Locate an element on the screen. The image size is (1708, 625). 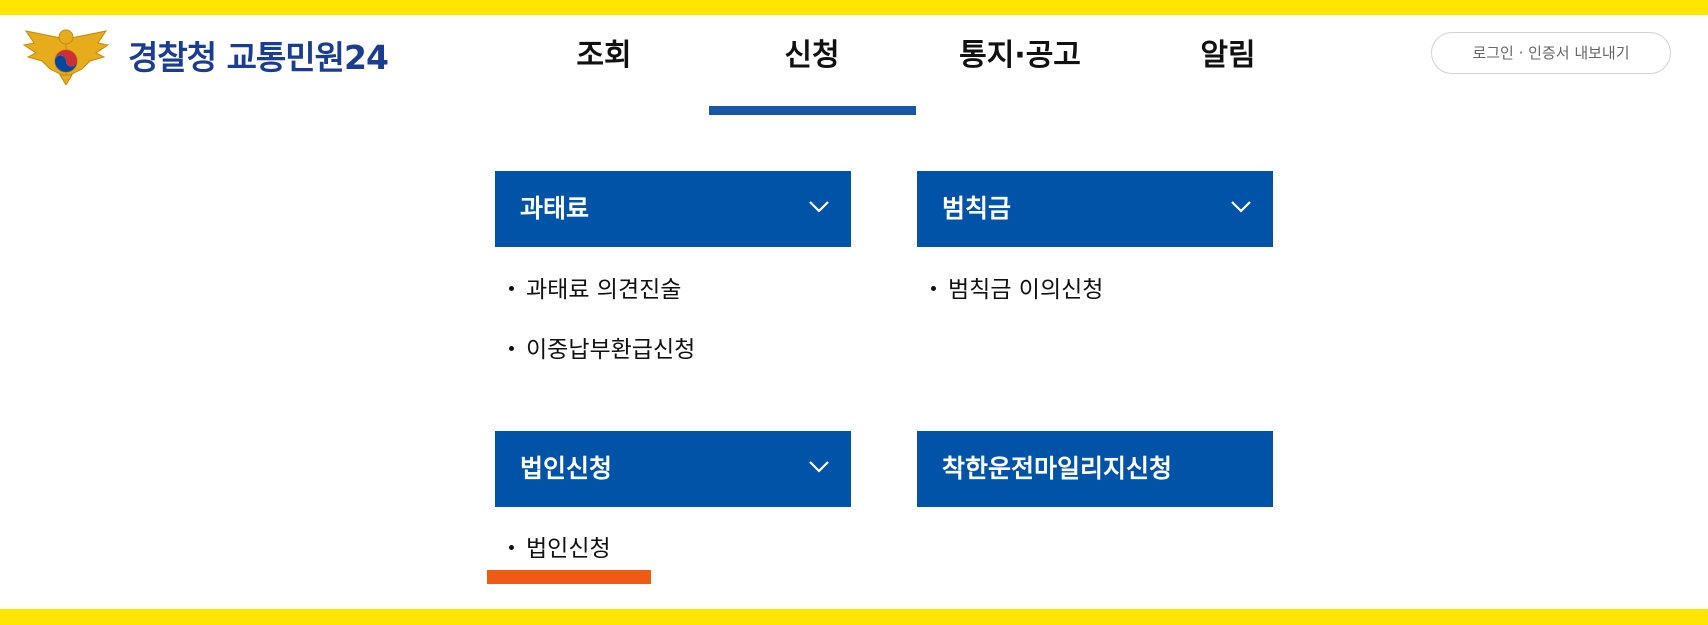
top-accent-bar is located at coordinates (854, 7).